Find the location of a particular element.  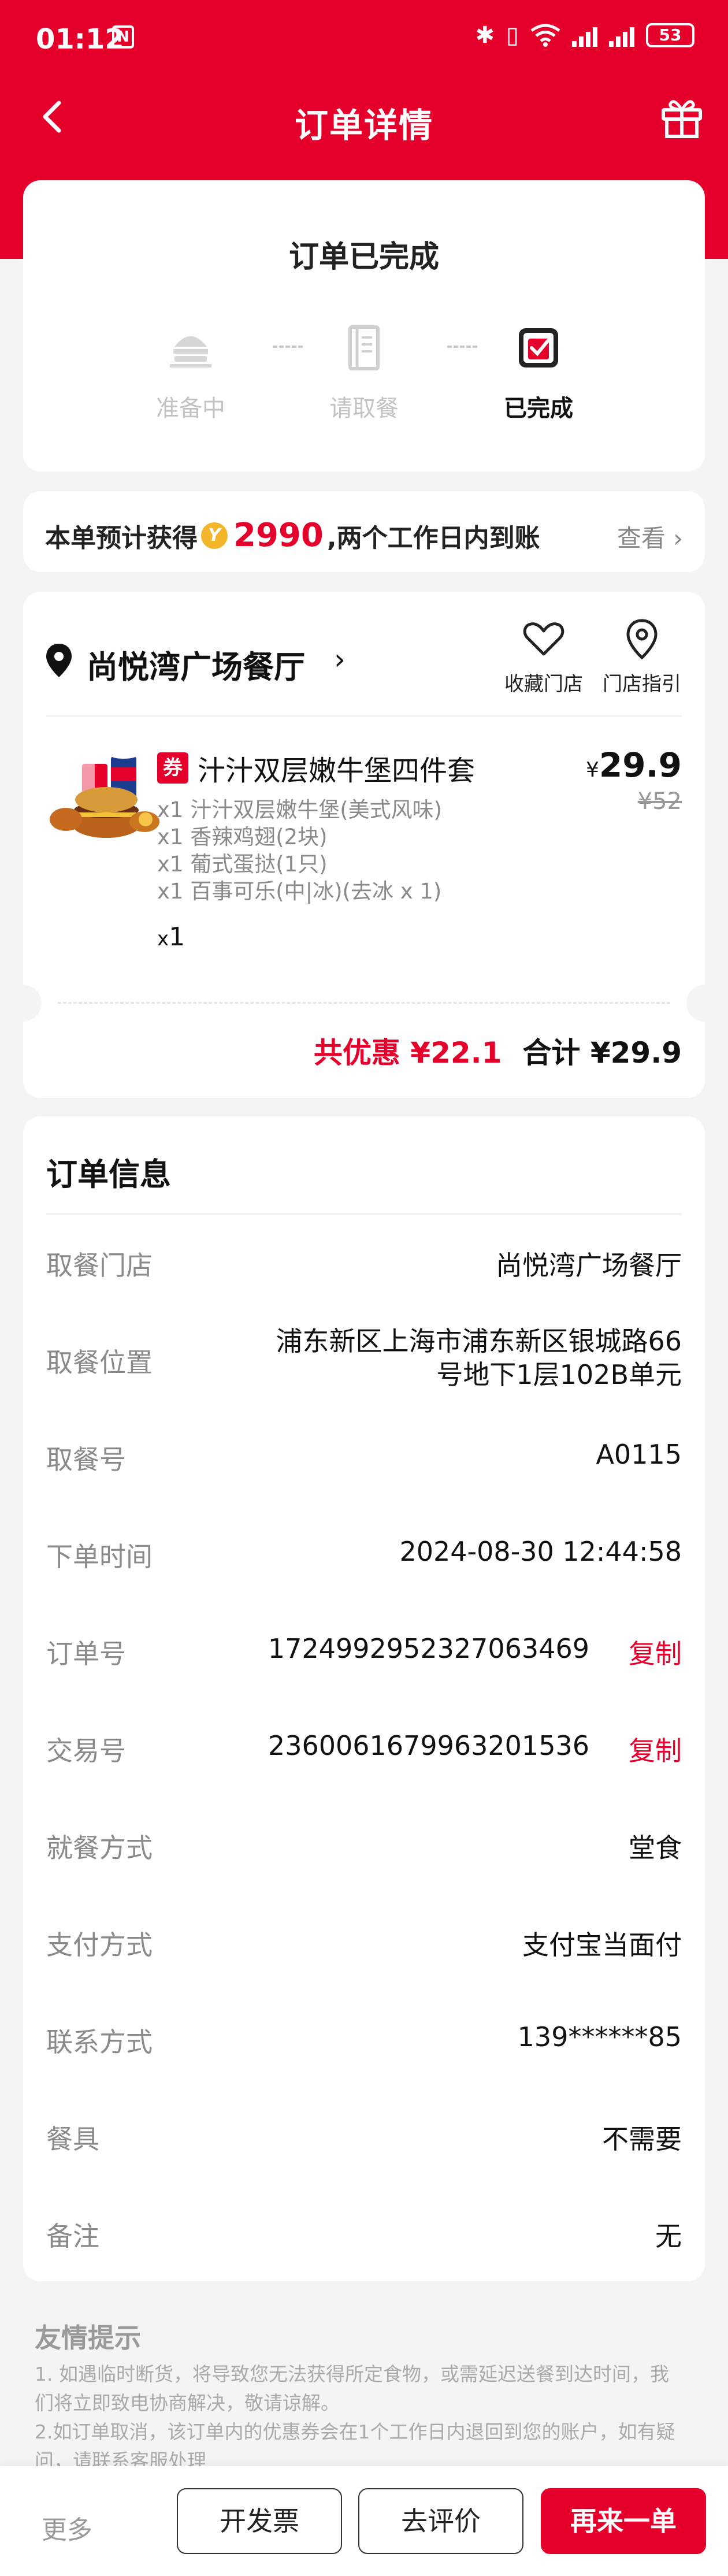

address-line-2: 号地下1层102B单元 is located at coordinates (559, 1374).